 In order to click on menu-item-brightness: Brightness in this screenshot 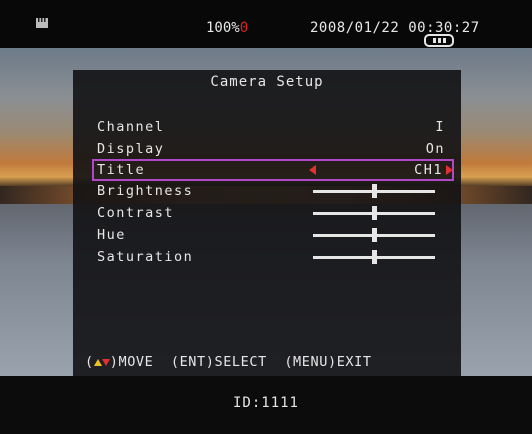, I will do `click(273, 191)`.